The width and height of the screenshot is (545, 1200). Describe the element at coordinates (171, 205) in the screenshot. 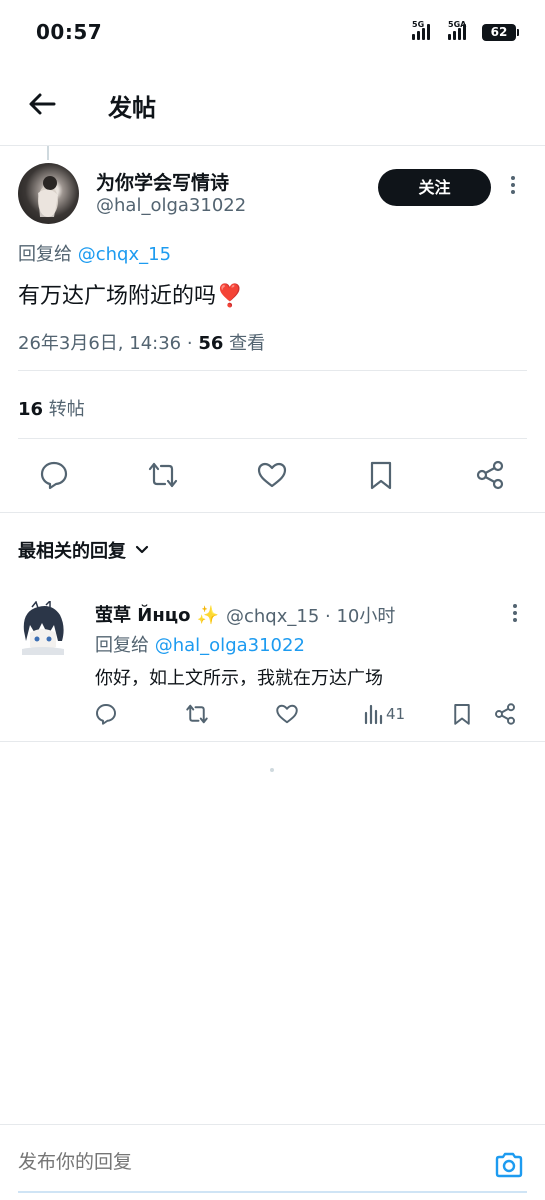

I see `author-handle: @hal_olga31022` at that location.